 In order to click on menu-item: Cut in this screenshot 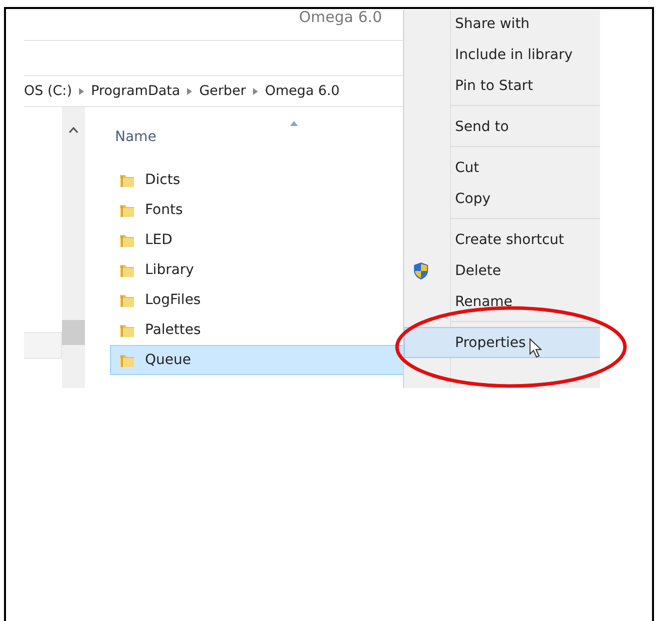, I will do `click(524, 167)`.